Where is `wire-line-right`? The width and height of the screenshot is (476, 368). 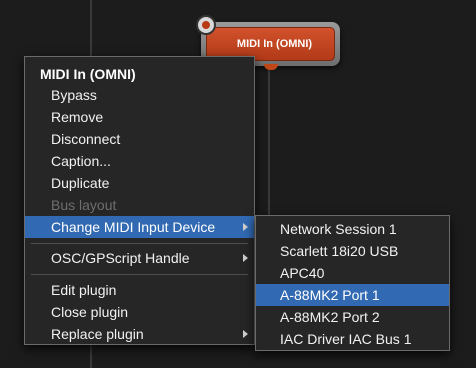
wire-line-right is located at coordinates (269, 145).